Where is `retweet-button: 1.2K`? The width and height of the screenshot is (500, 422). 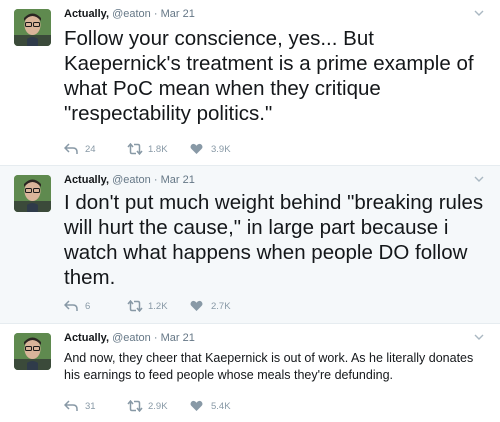
retweet-button: 1.2K is located at coordinates (147, 306).